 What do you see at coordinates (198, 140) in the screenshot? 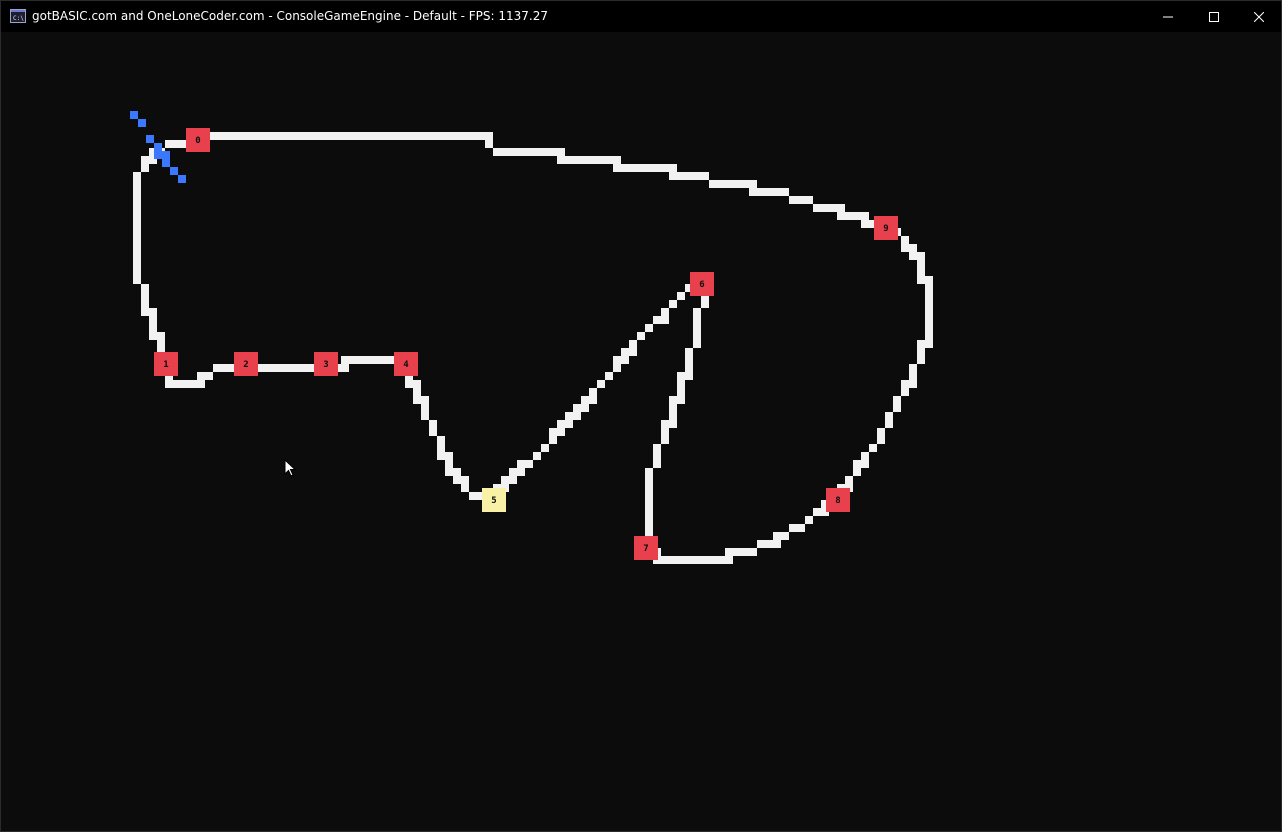
I see `control-point-0: 0` at bounding box center [198, 140].